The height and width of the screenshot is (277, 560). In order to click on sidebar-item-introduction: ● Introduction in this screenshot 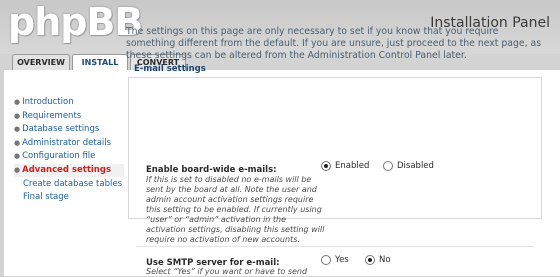, I will do `click(69, 103)`.